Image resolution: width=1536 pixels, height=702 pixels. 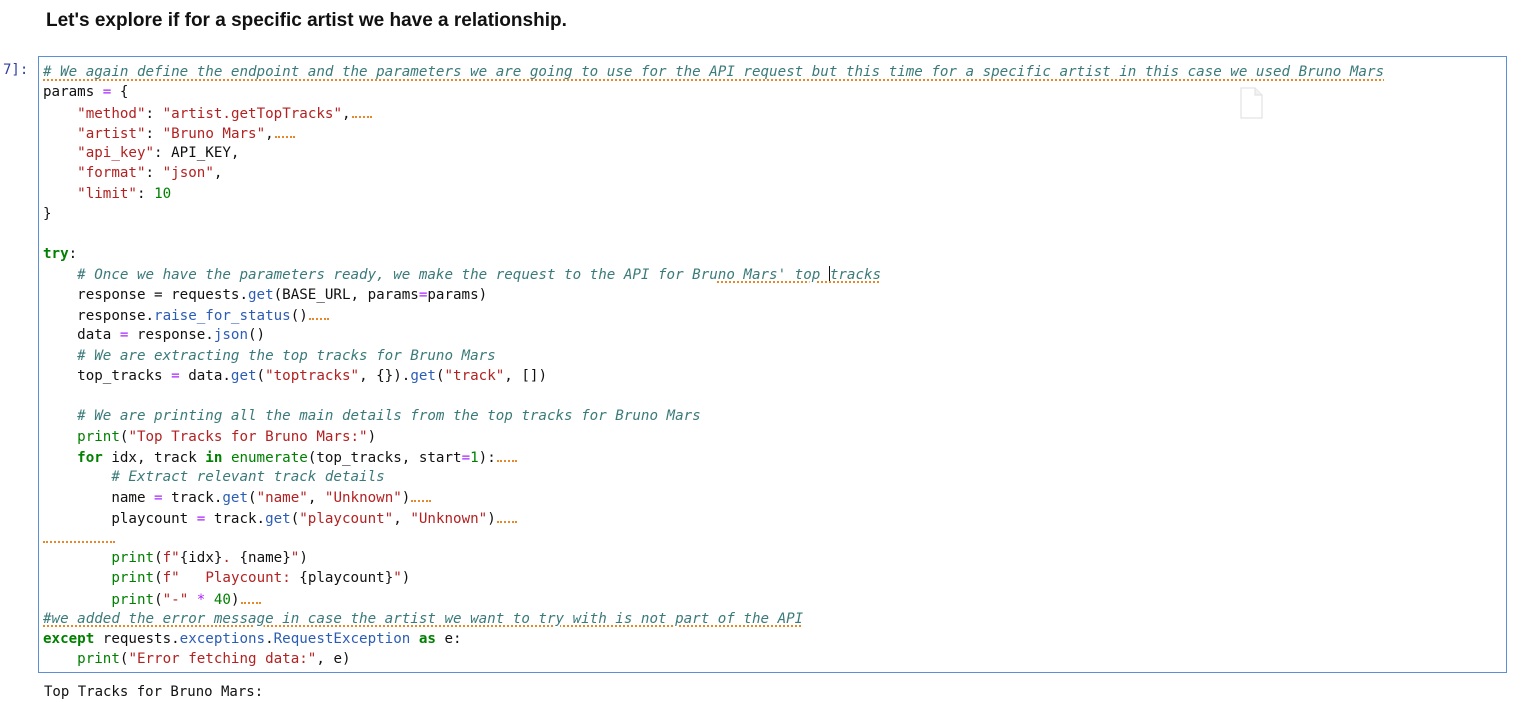 I want to click on string: "artist.getTopTracks", so click(x=252, y=113).